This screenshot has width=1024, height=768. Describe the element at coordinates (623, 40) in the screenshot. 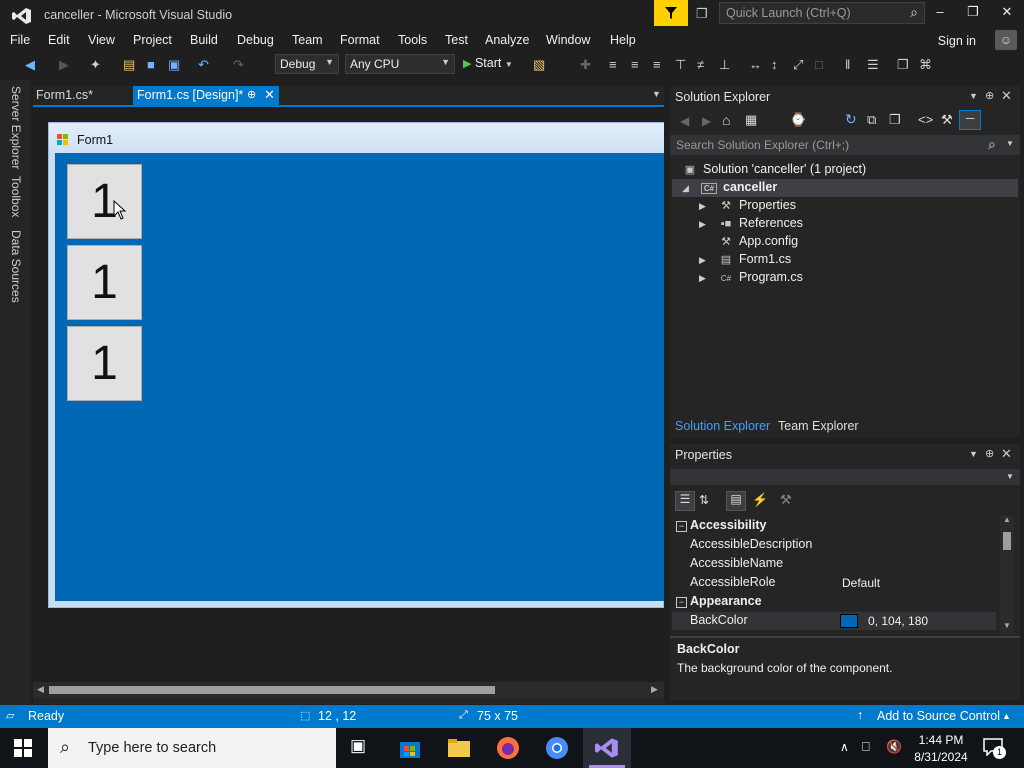

I see `menu-help: Help` at that location.